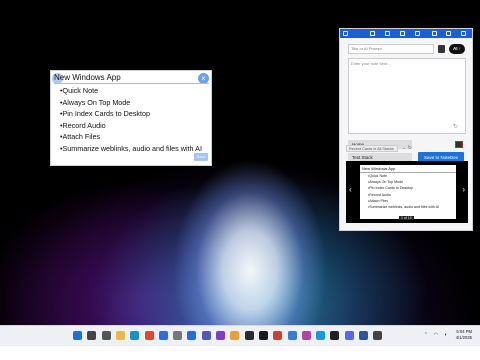  Describe the element at coordinates (201, 157) in the screenshot. I see `sticky-save-button: Save` at that location.